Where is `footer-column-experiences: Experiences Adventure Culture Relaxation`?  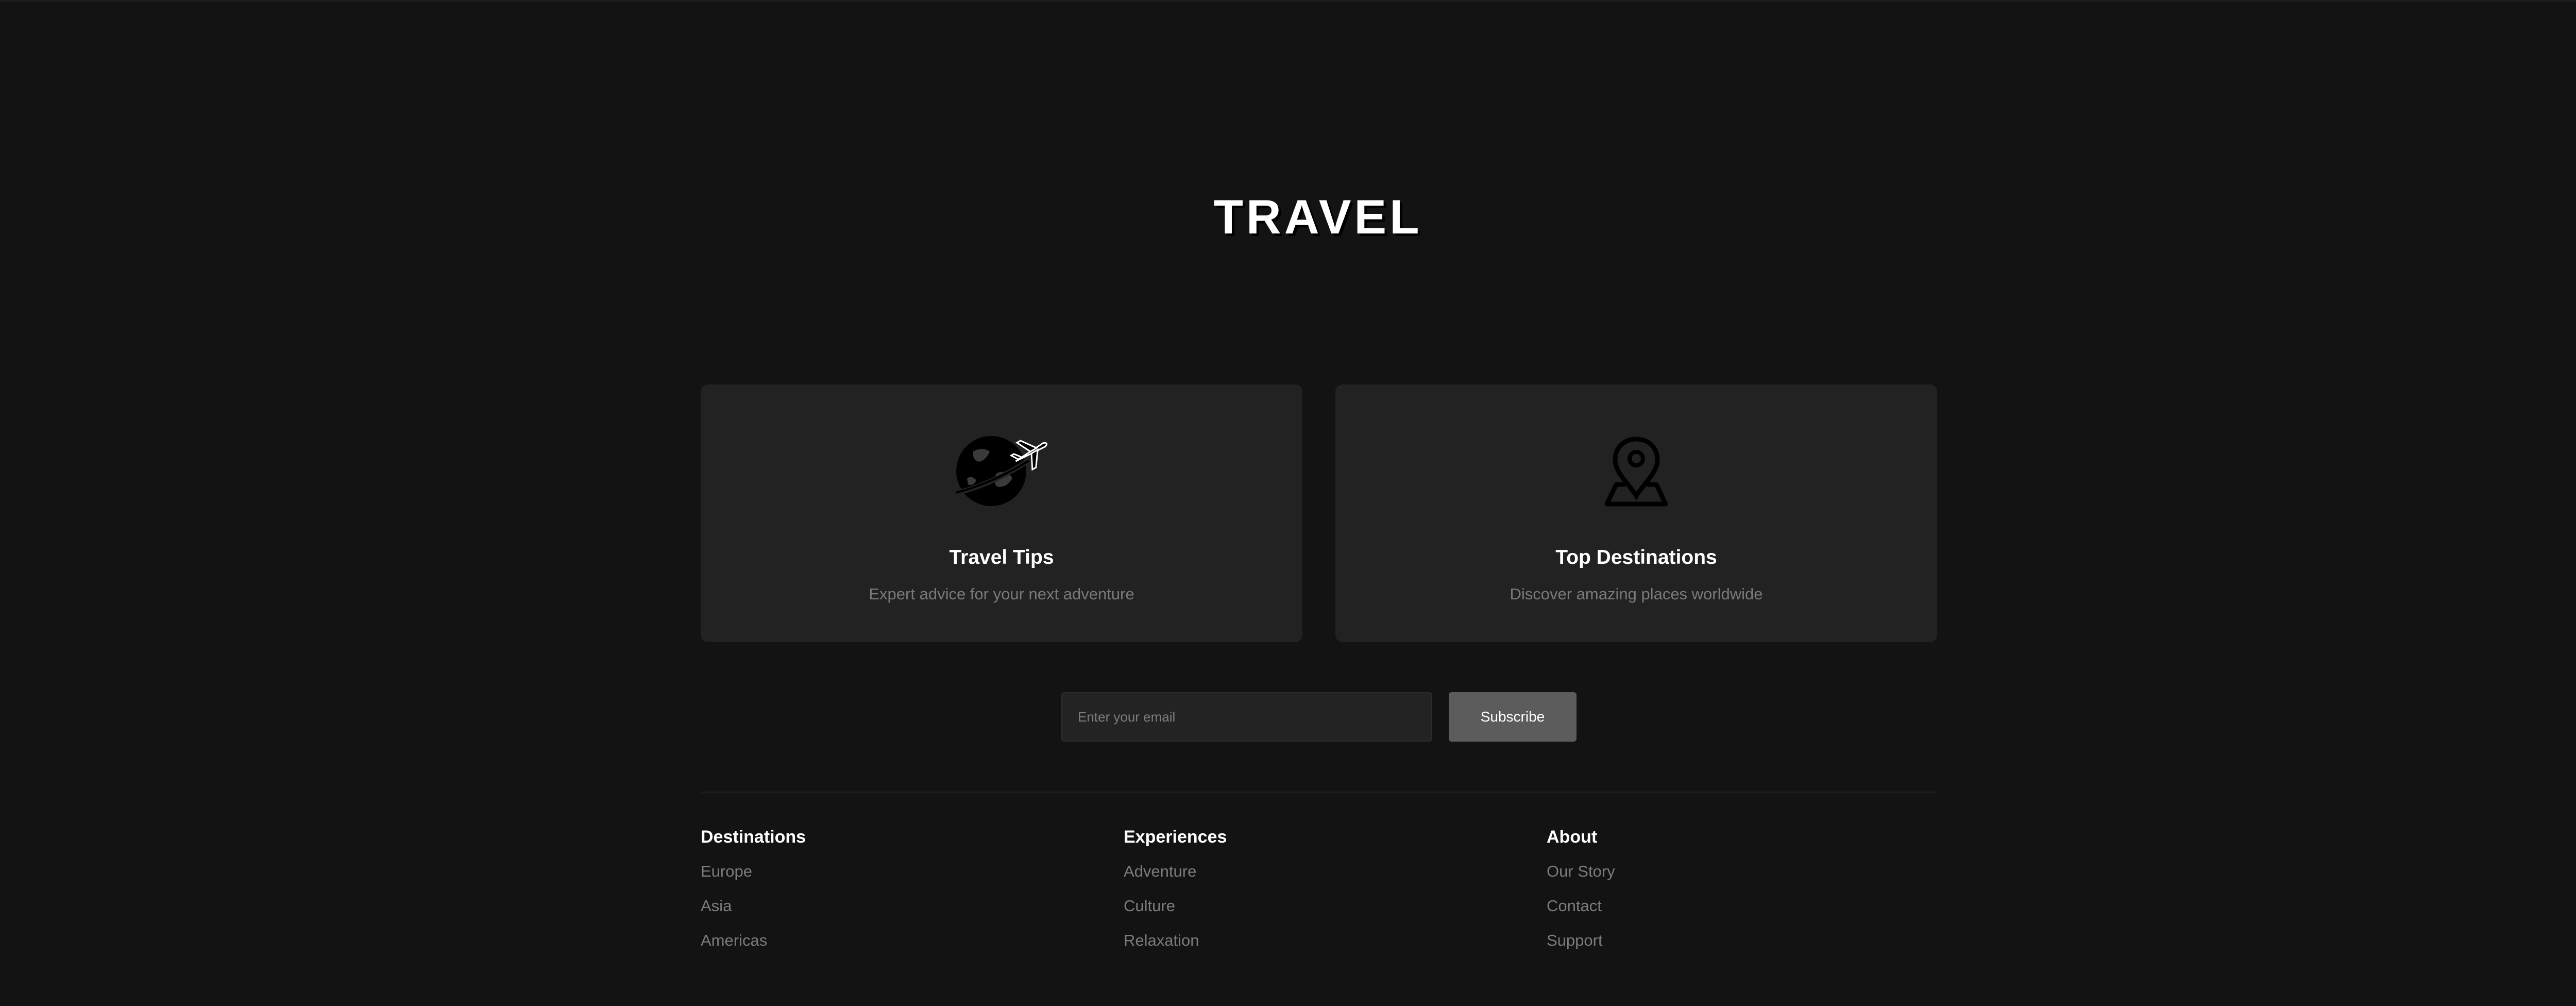
footer-column-experiences: Experiences Adventure Culture Relaxation is located at coordinates (1304, 895).